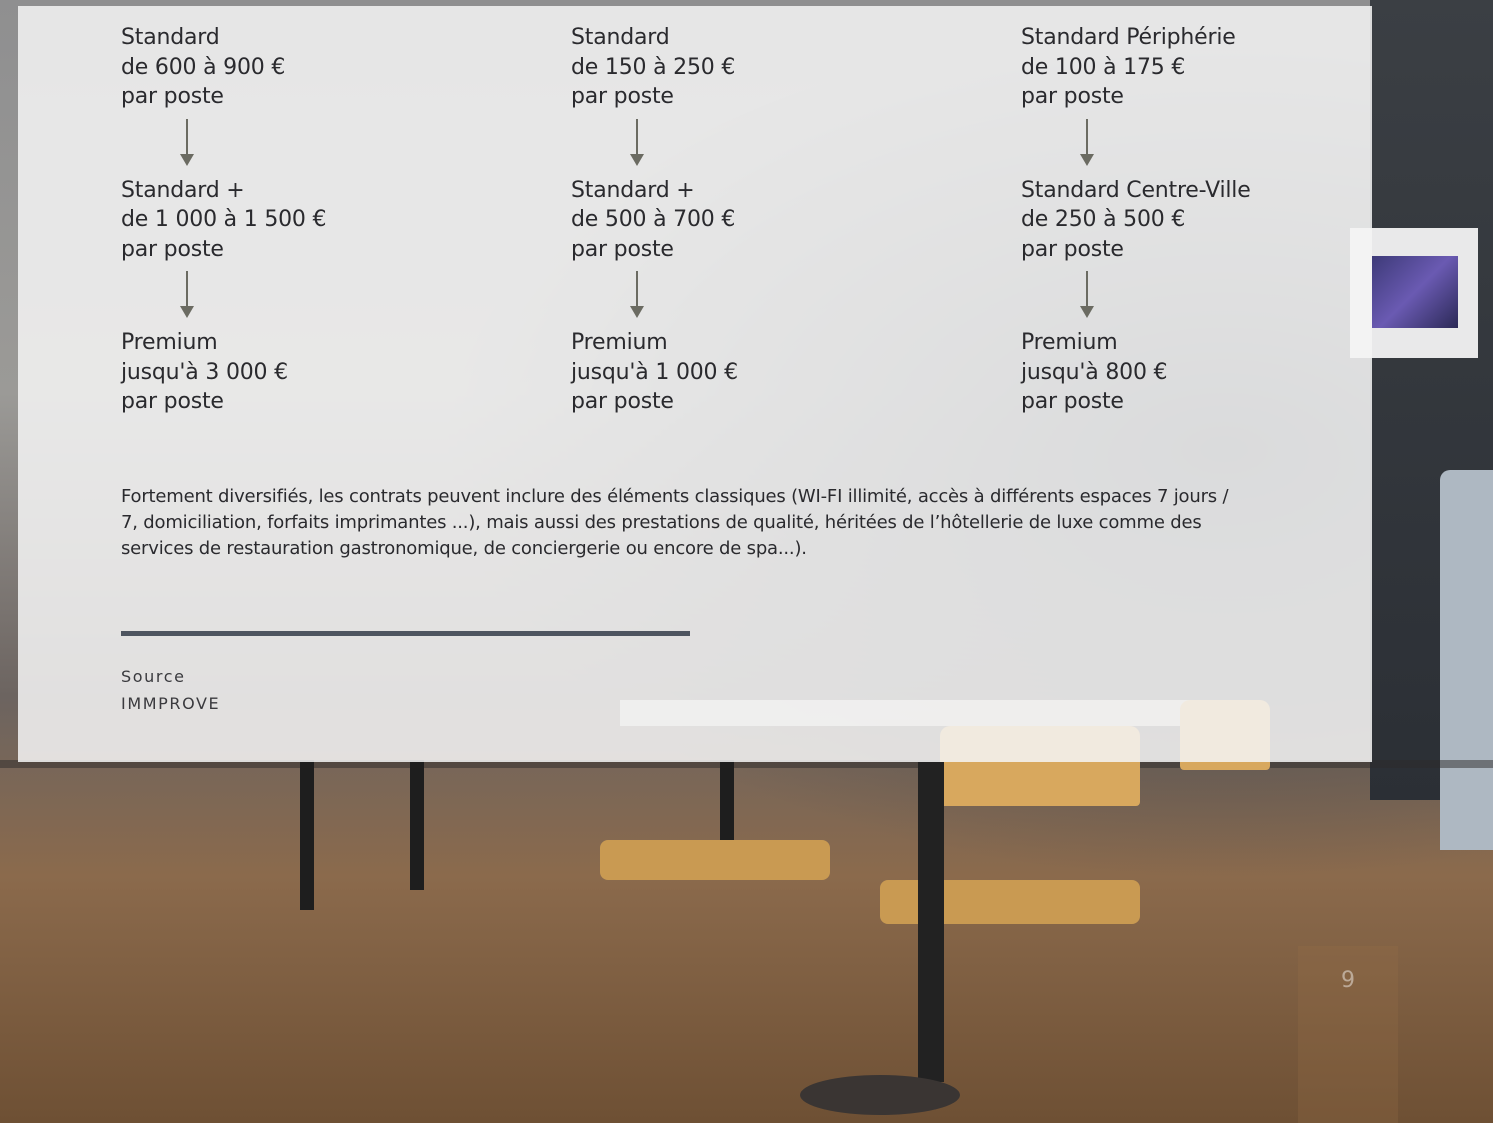 This screenshot has height=1123, width=1493. What do you see at coordinates (1348, 1034) in the screenshot?
I see `page-number: 9` at bounding box center [1348, 1034].